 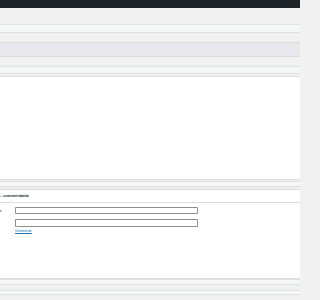 I want to click on row1-label: P, so click(x=1, y=211).